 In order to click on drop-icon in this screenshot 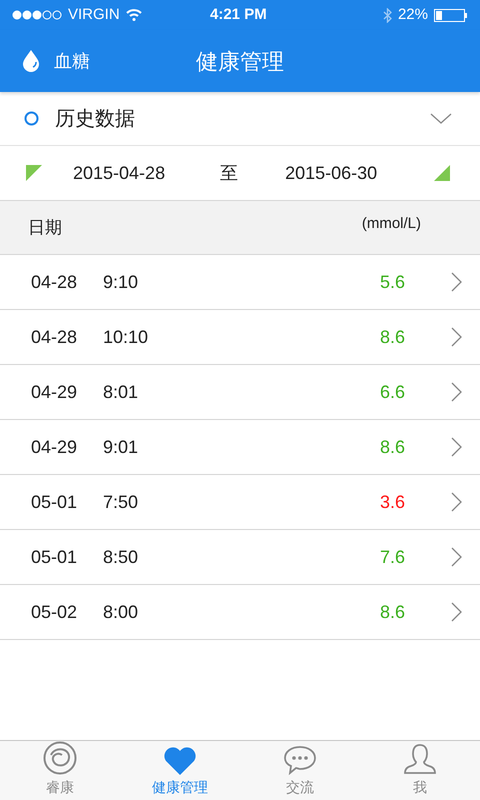, I will do `click(31, 61)`.